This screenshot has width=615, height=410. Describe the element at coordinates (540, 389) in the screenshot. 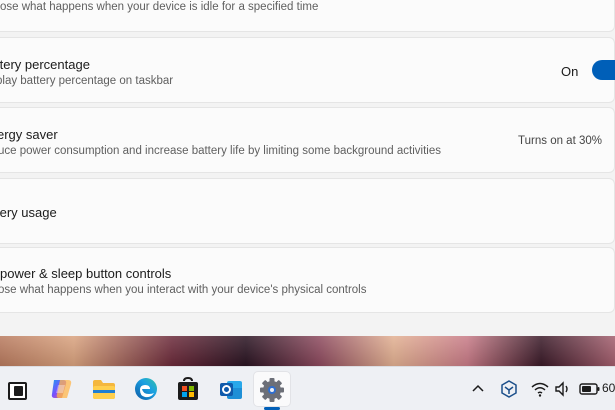

I see `wifi-icon` at that location.